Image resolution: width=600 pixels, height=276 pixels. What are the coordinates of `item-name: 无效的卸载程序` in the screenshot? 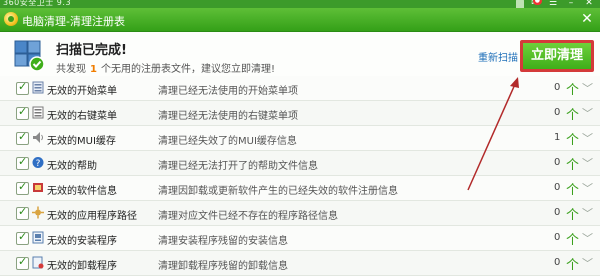 It's located at (82, 266).